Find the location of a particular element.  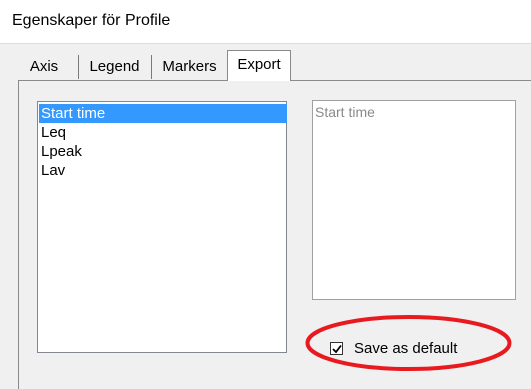

list-item-lav: Lav is located at coordinates (162, 170).